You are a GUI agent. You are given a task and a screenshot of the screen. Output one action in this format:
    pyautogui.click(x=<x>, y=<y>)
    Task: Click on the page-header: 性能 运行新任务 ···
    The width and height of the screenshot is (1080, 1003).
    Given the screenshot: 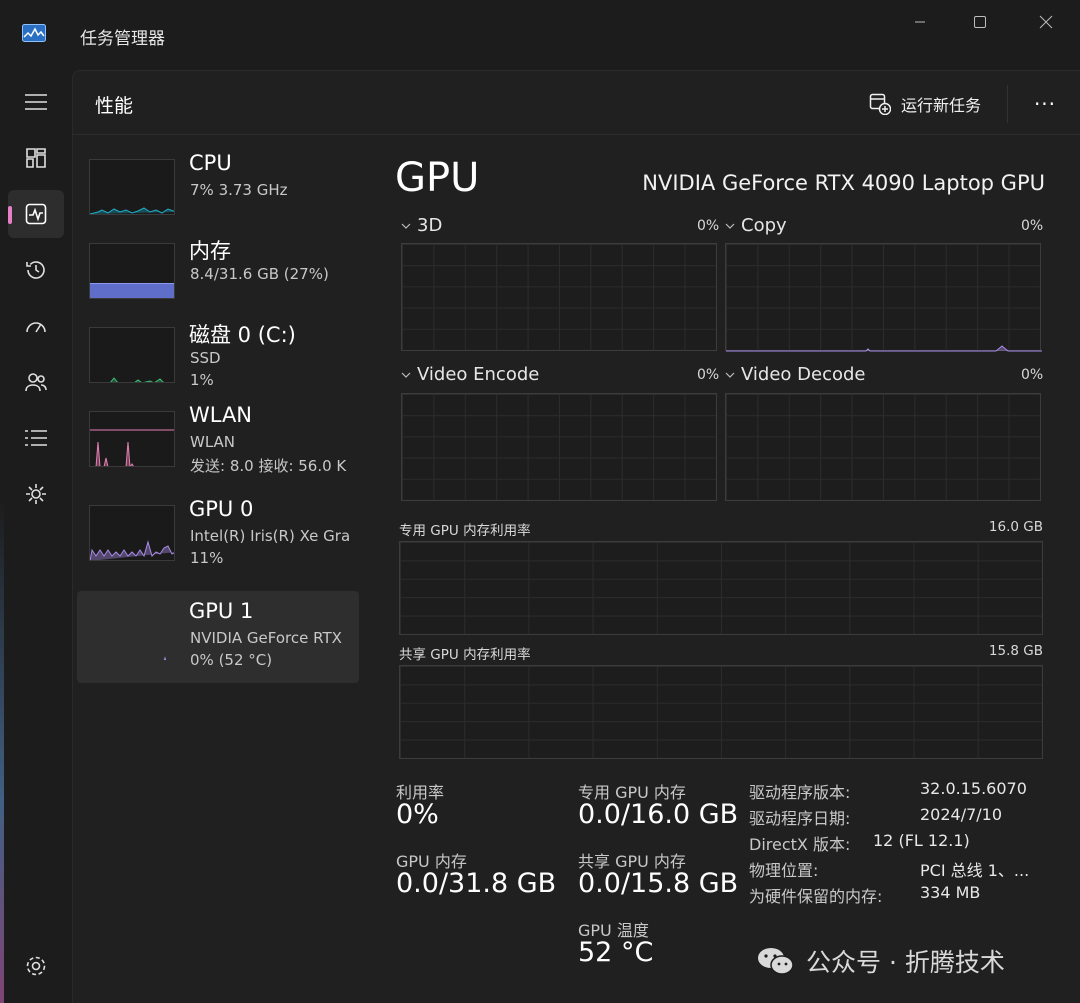 What is the action you would take?
    pyautogui.click(x=576, y=103)
    